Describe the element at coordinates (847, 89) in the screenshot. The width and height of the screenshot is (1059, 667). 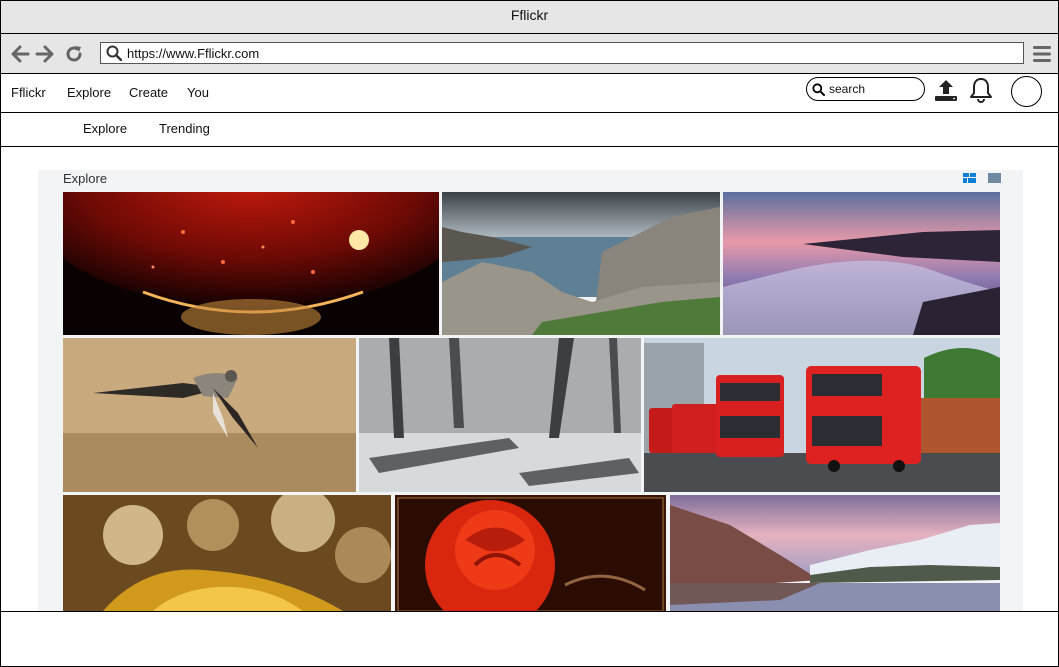
I see `search-placeholder: search` at that location.